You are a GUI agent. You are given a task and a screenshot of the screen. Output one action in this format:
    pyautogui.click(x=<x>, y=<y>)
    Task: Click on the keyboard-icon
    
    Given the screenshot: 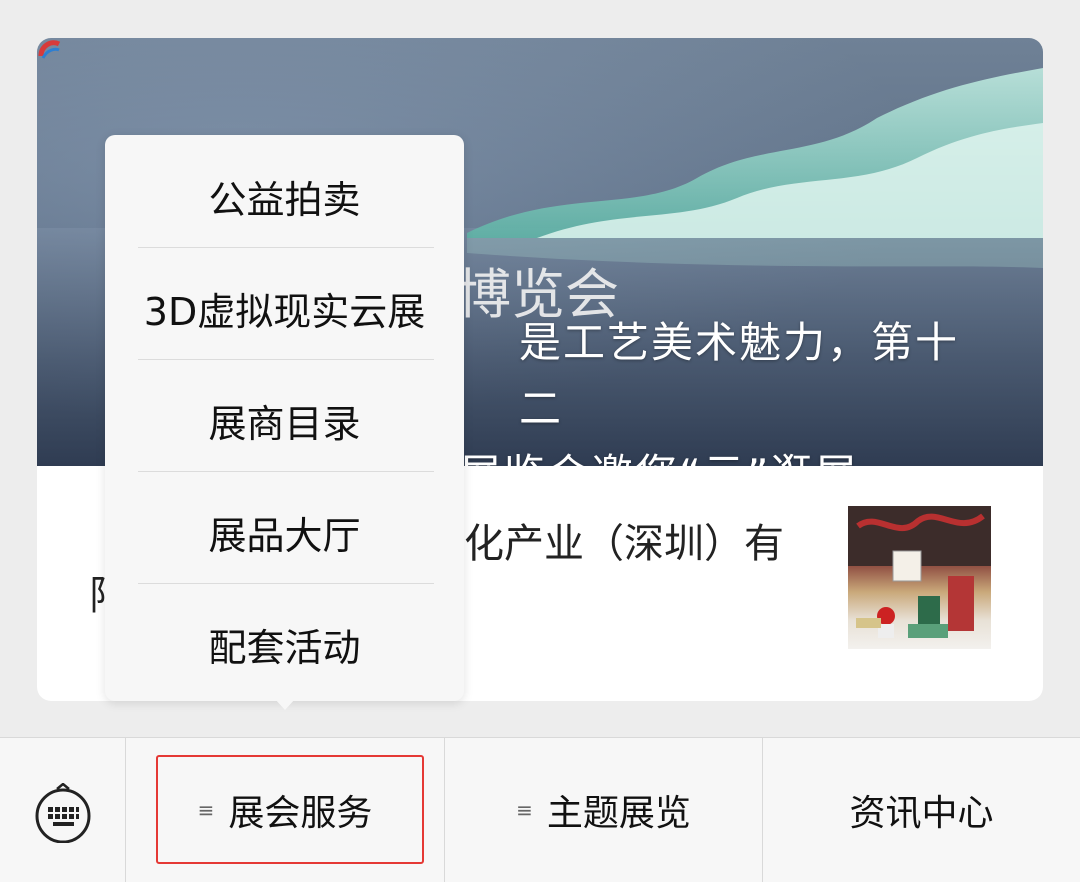 What is the action you would take?
    pyautogui.click(x=63, y=813)
    